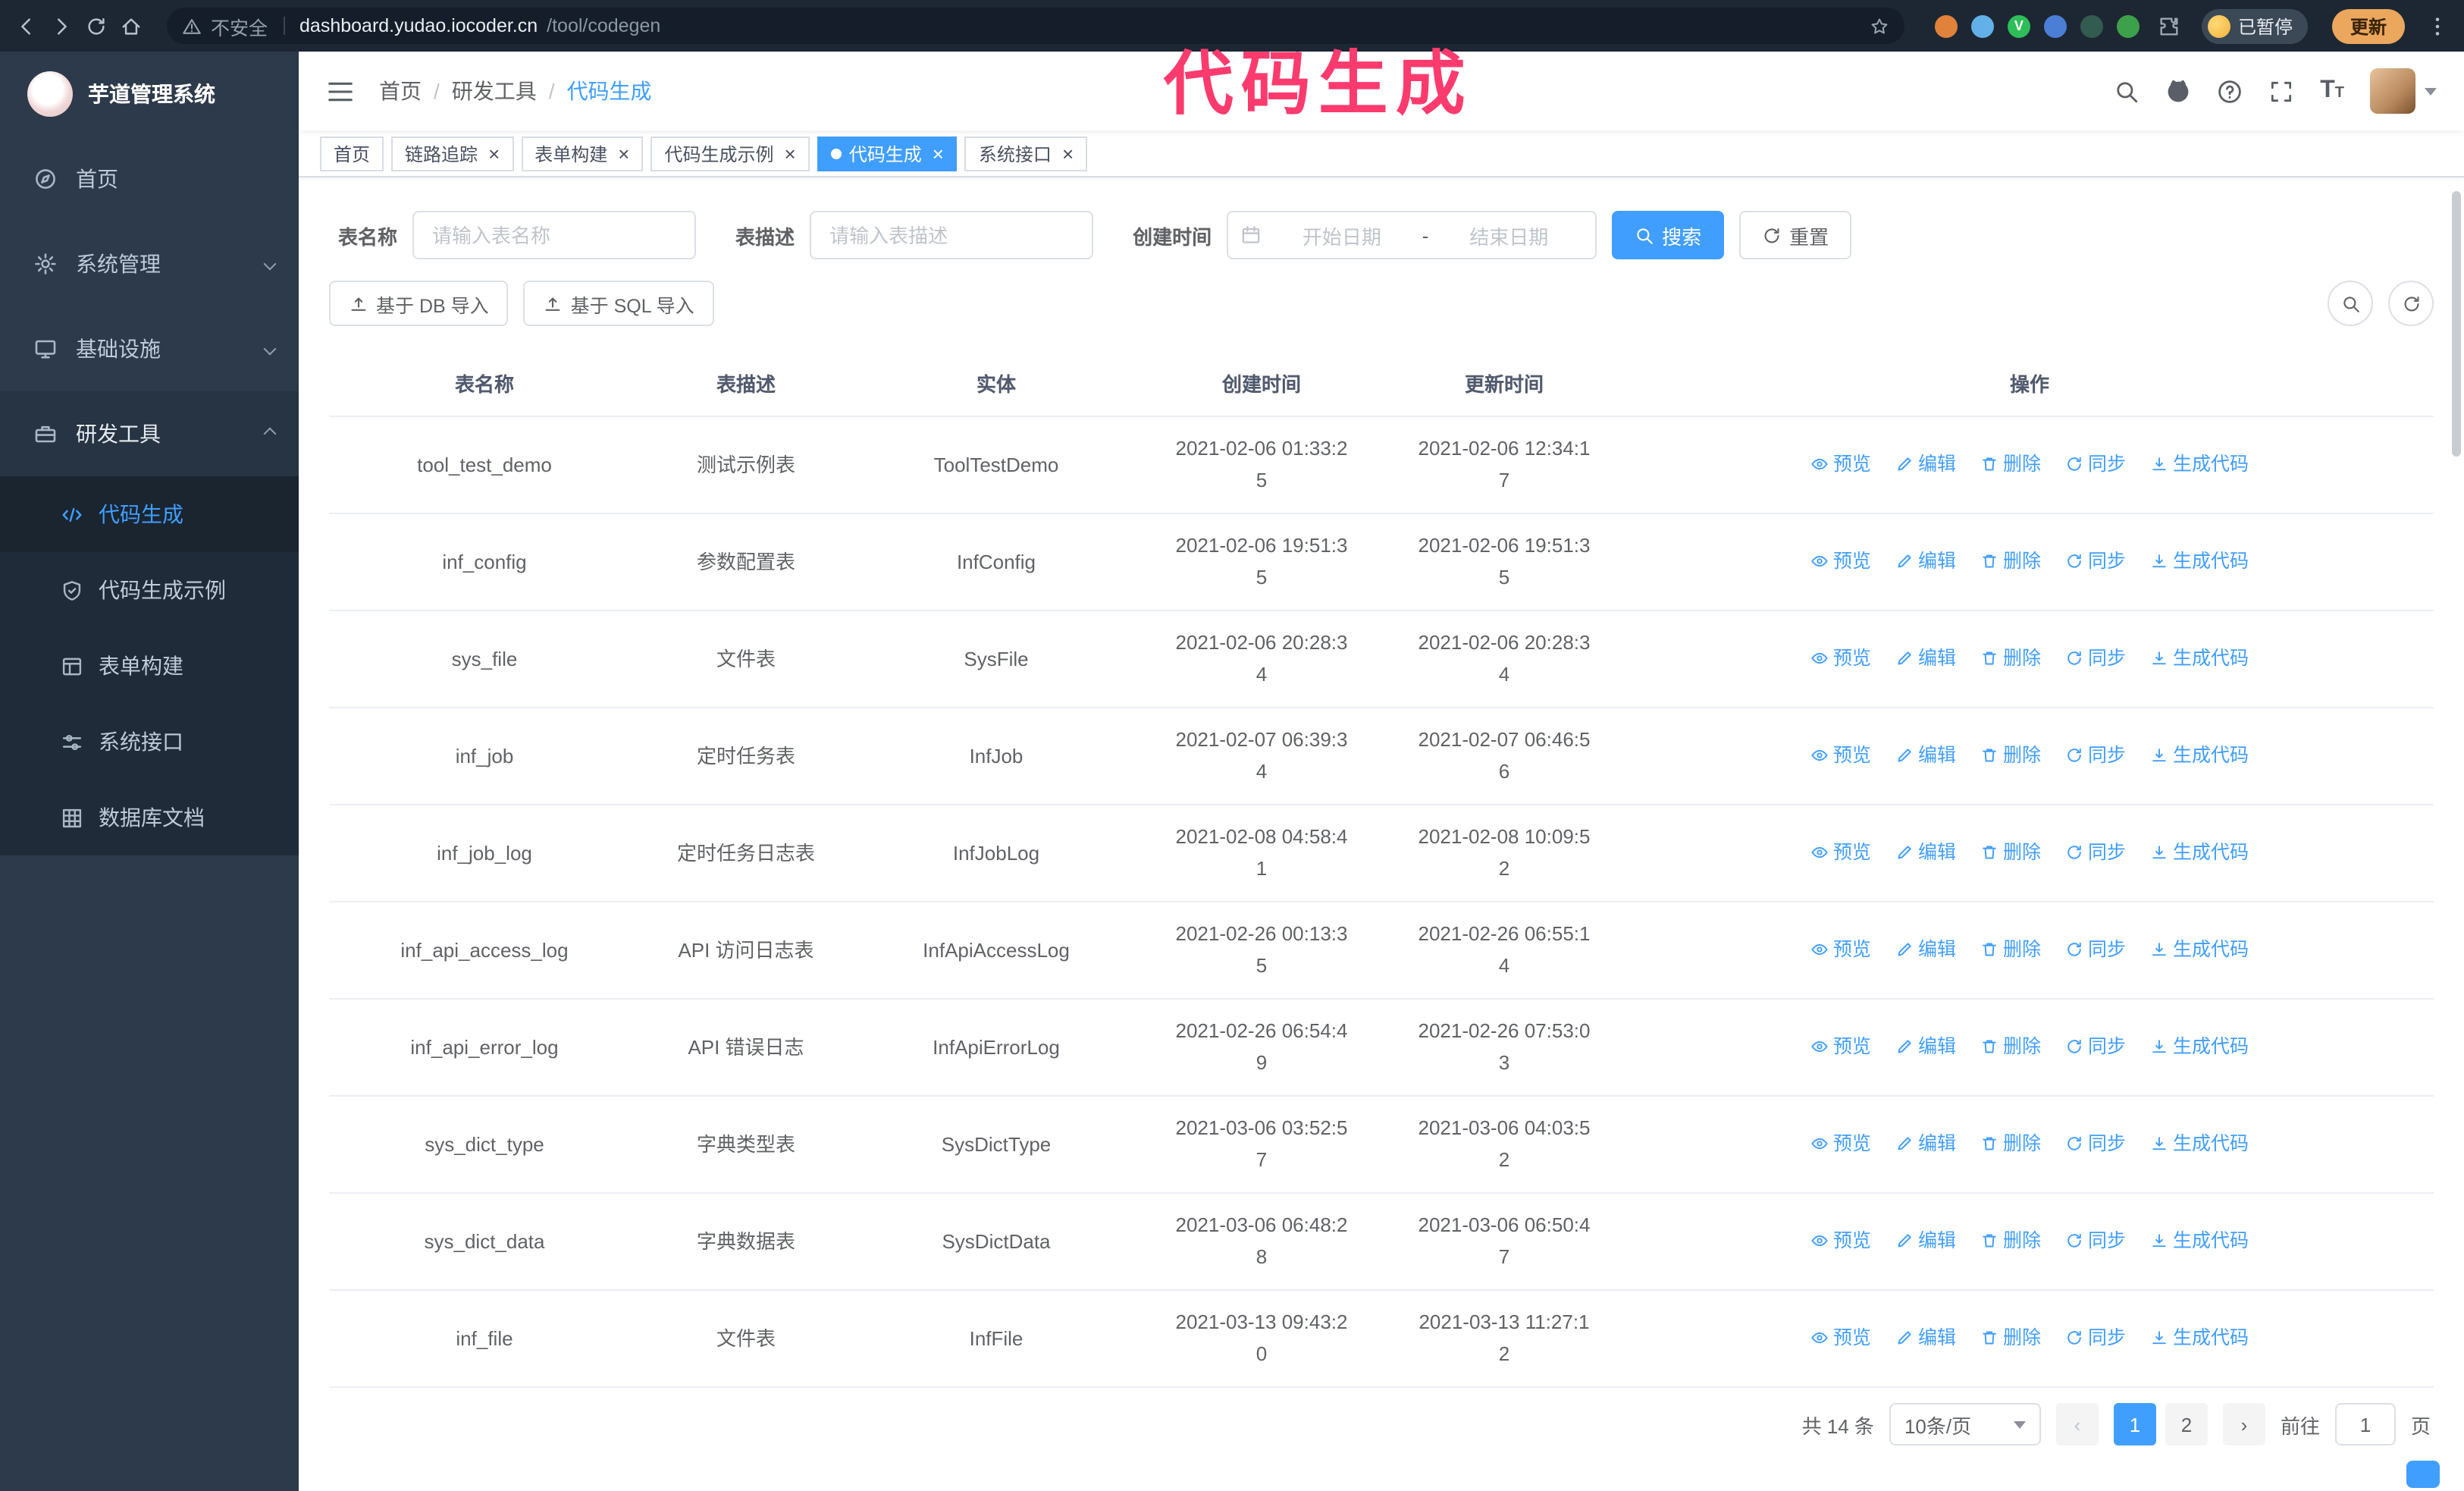 The width and height of the screenshot is (2464, 1491). I want to click on browser-back-icon, so click(27, 25).